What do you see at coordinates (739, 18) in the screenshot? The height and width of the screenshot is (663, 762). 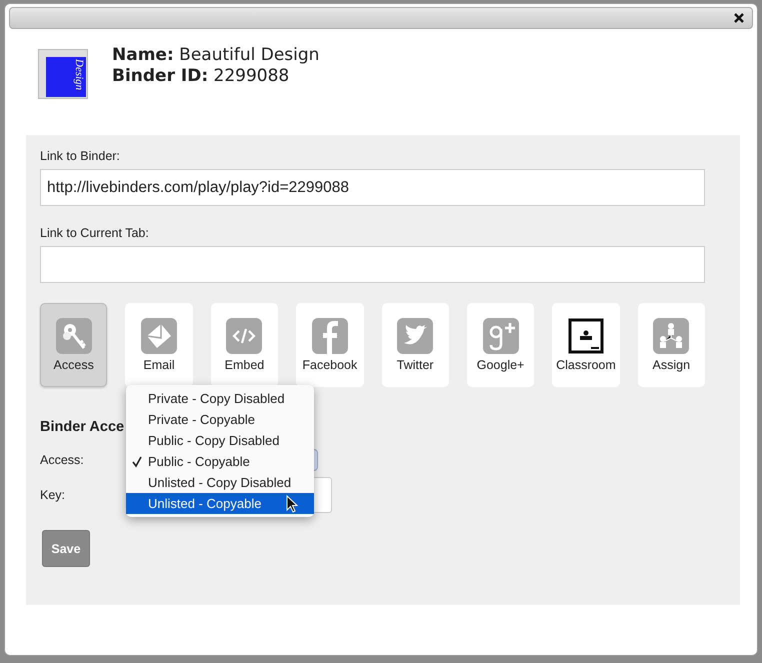 I see `close-icon` at bounding box center [739, 18].